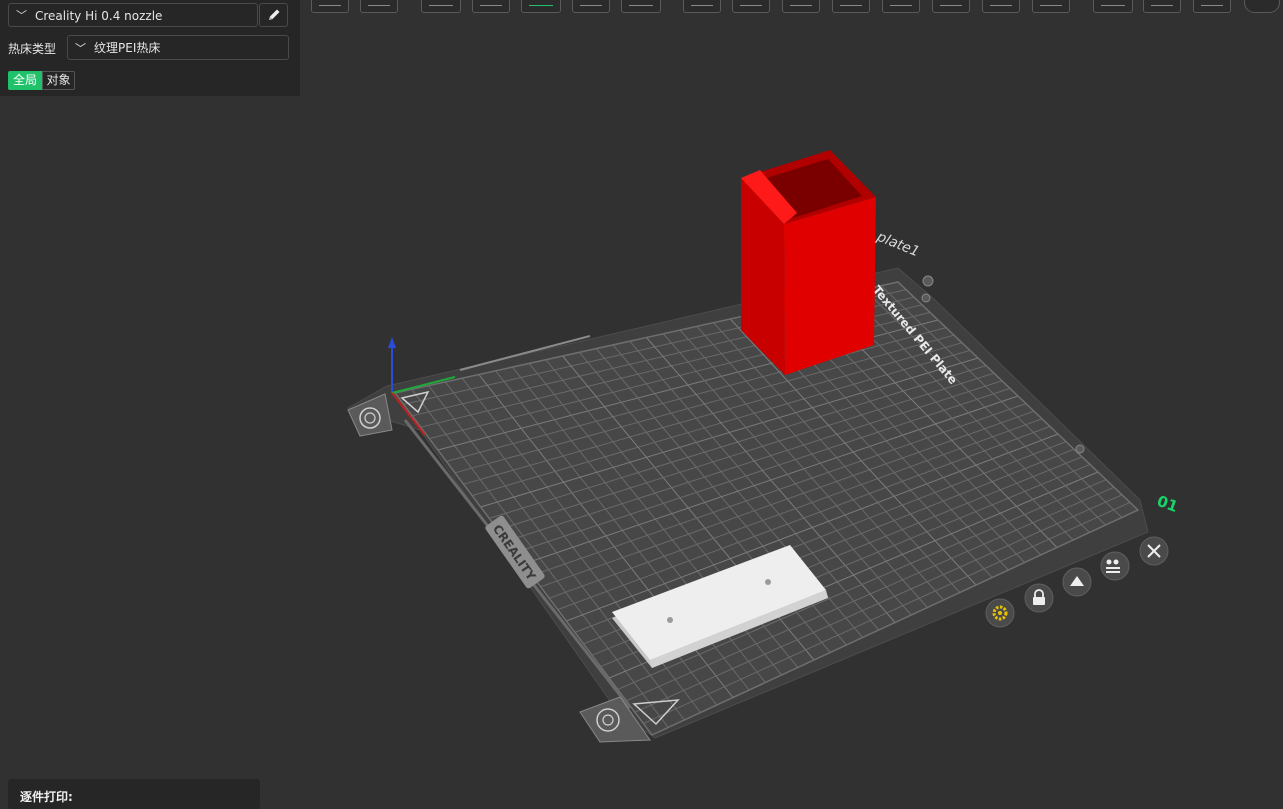  What do you see at coordinates (1039, 598) in the screenshot?
I see `plate-lock-button` at bounding box center [1039, 598].